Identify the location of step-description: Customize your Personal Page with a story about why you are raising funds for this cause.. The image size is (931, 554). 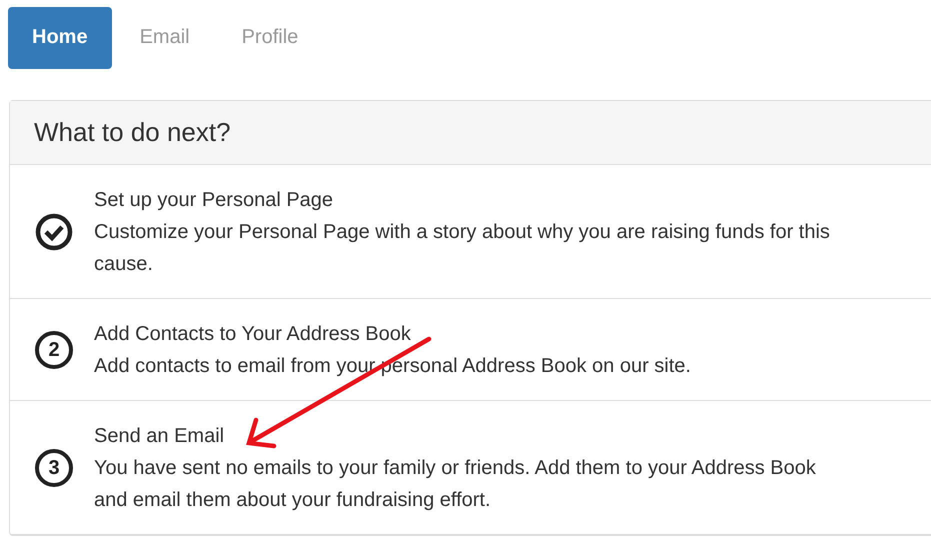
(462, 248).